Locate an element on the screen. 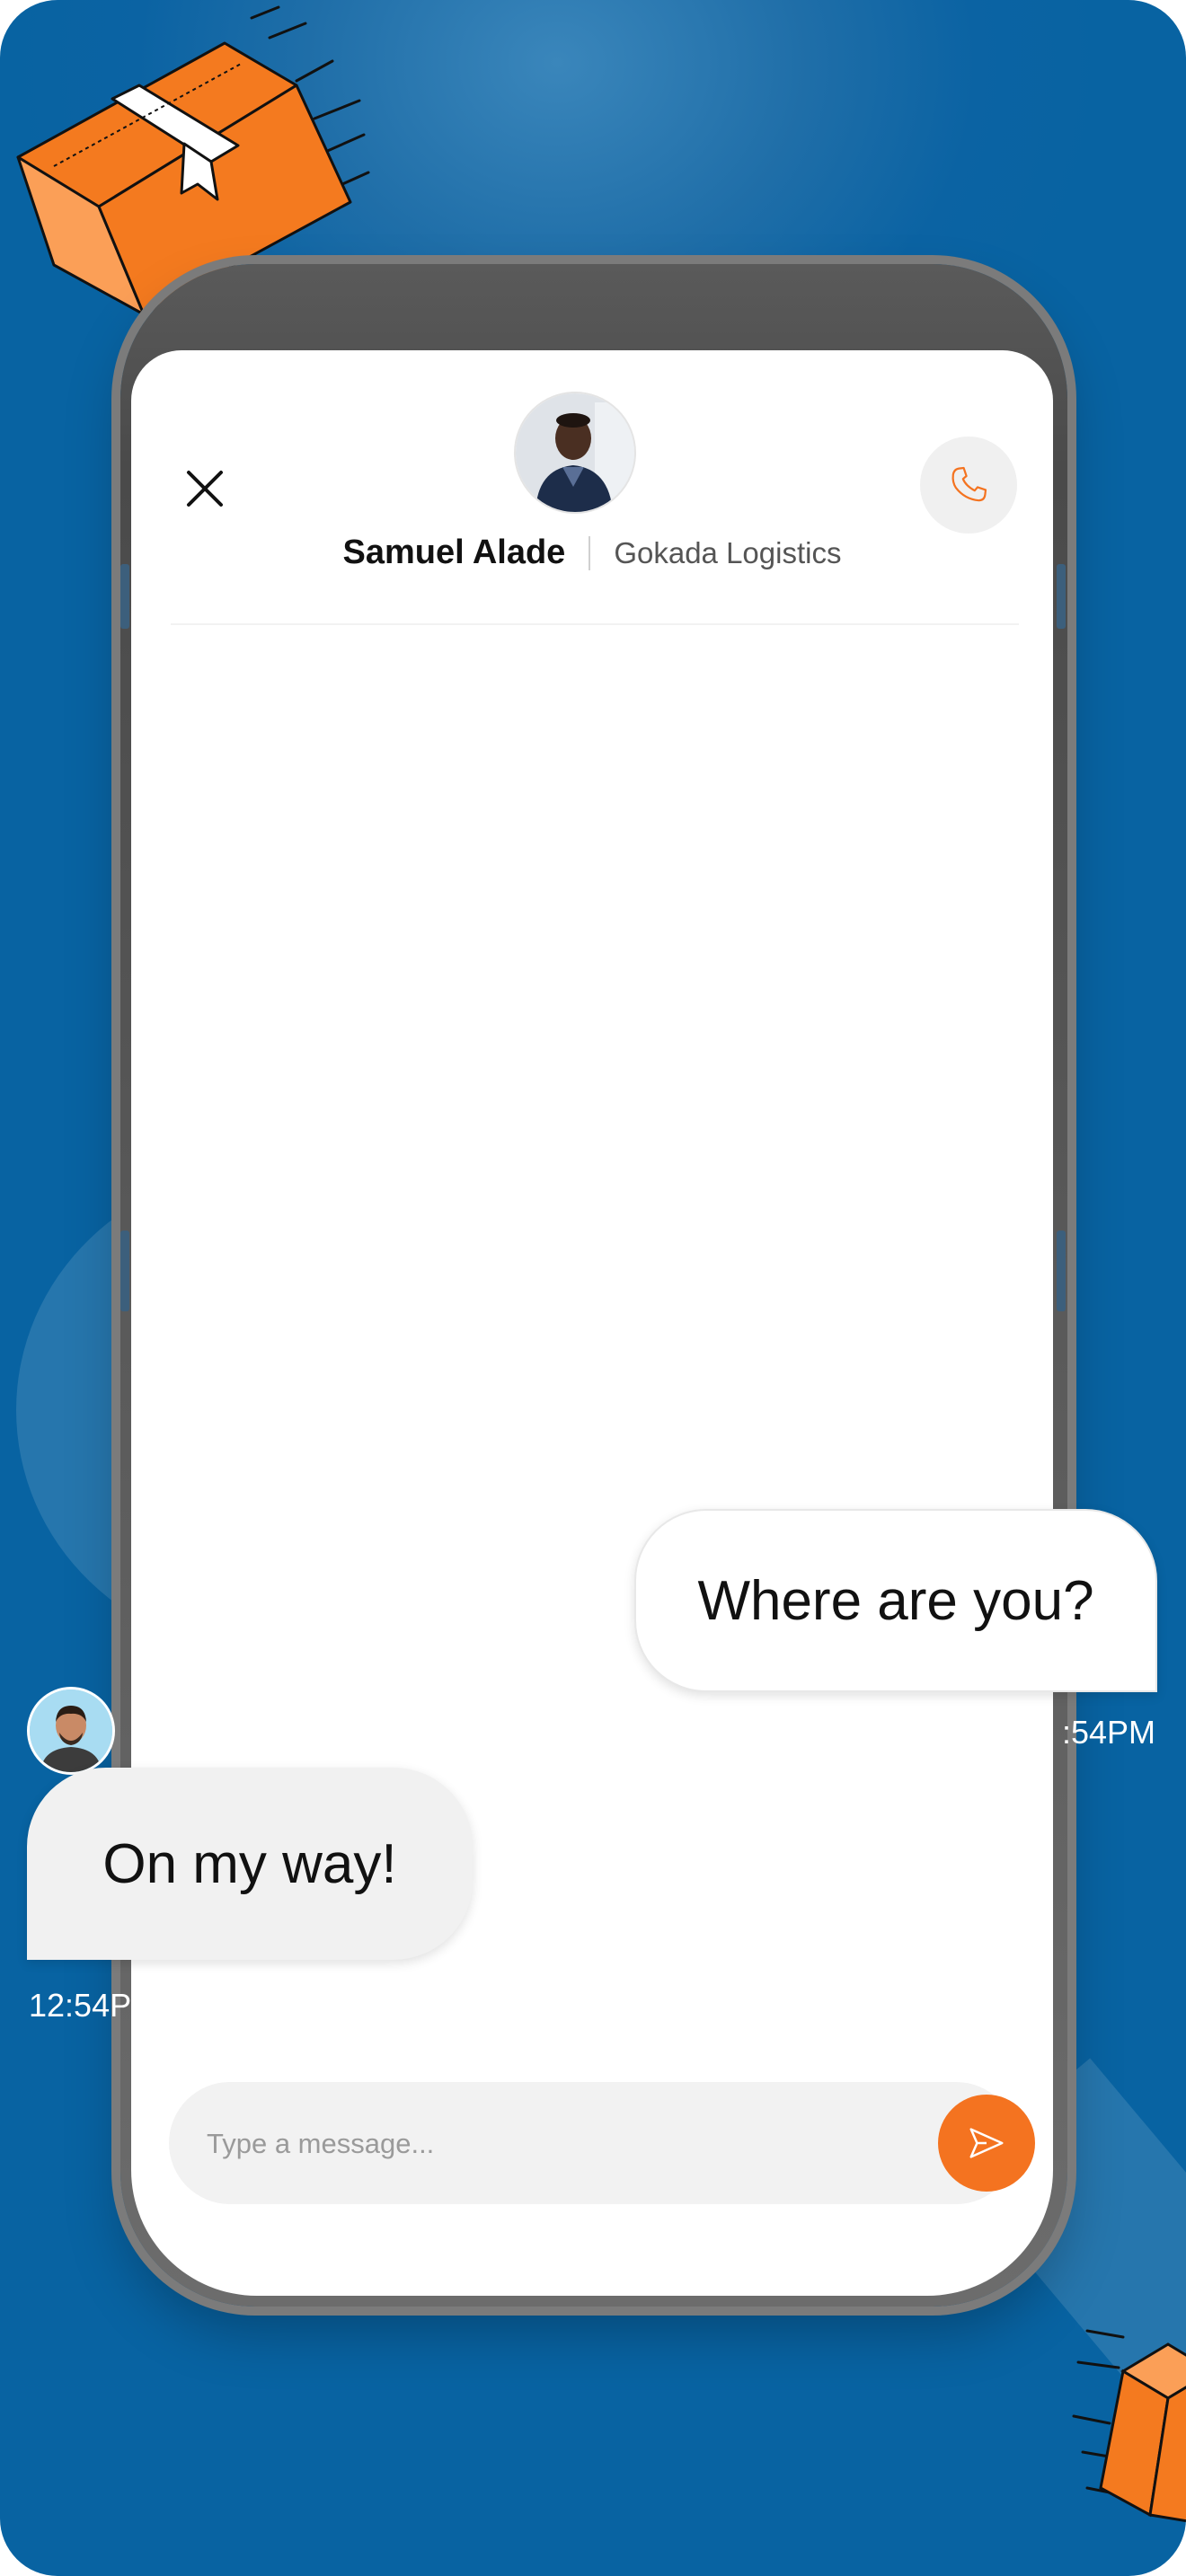 The height and width of the screenshot is (2576, 1186). contact-avatar is located at coordinates (575, 453).